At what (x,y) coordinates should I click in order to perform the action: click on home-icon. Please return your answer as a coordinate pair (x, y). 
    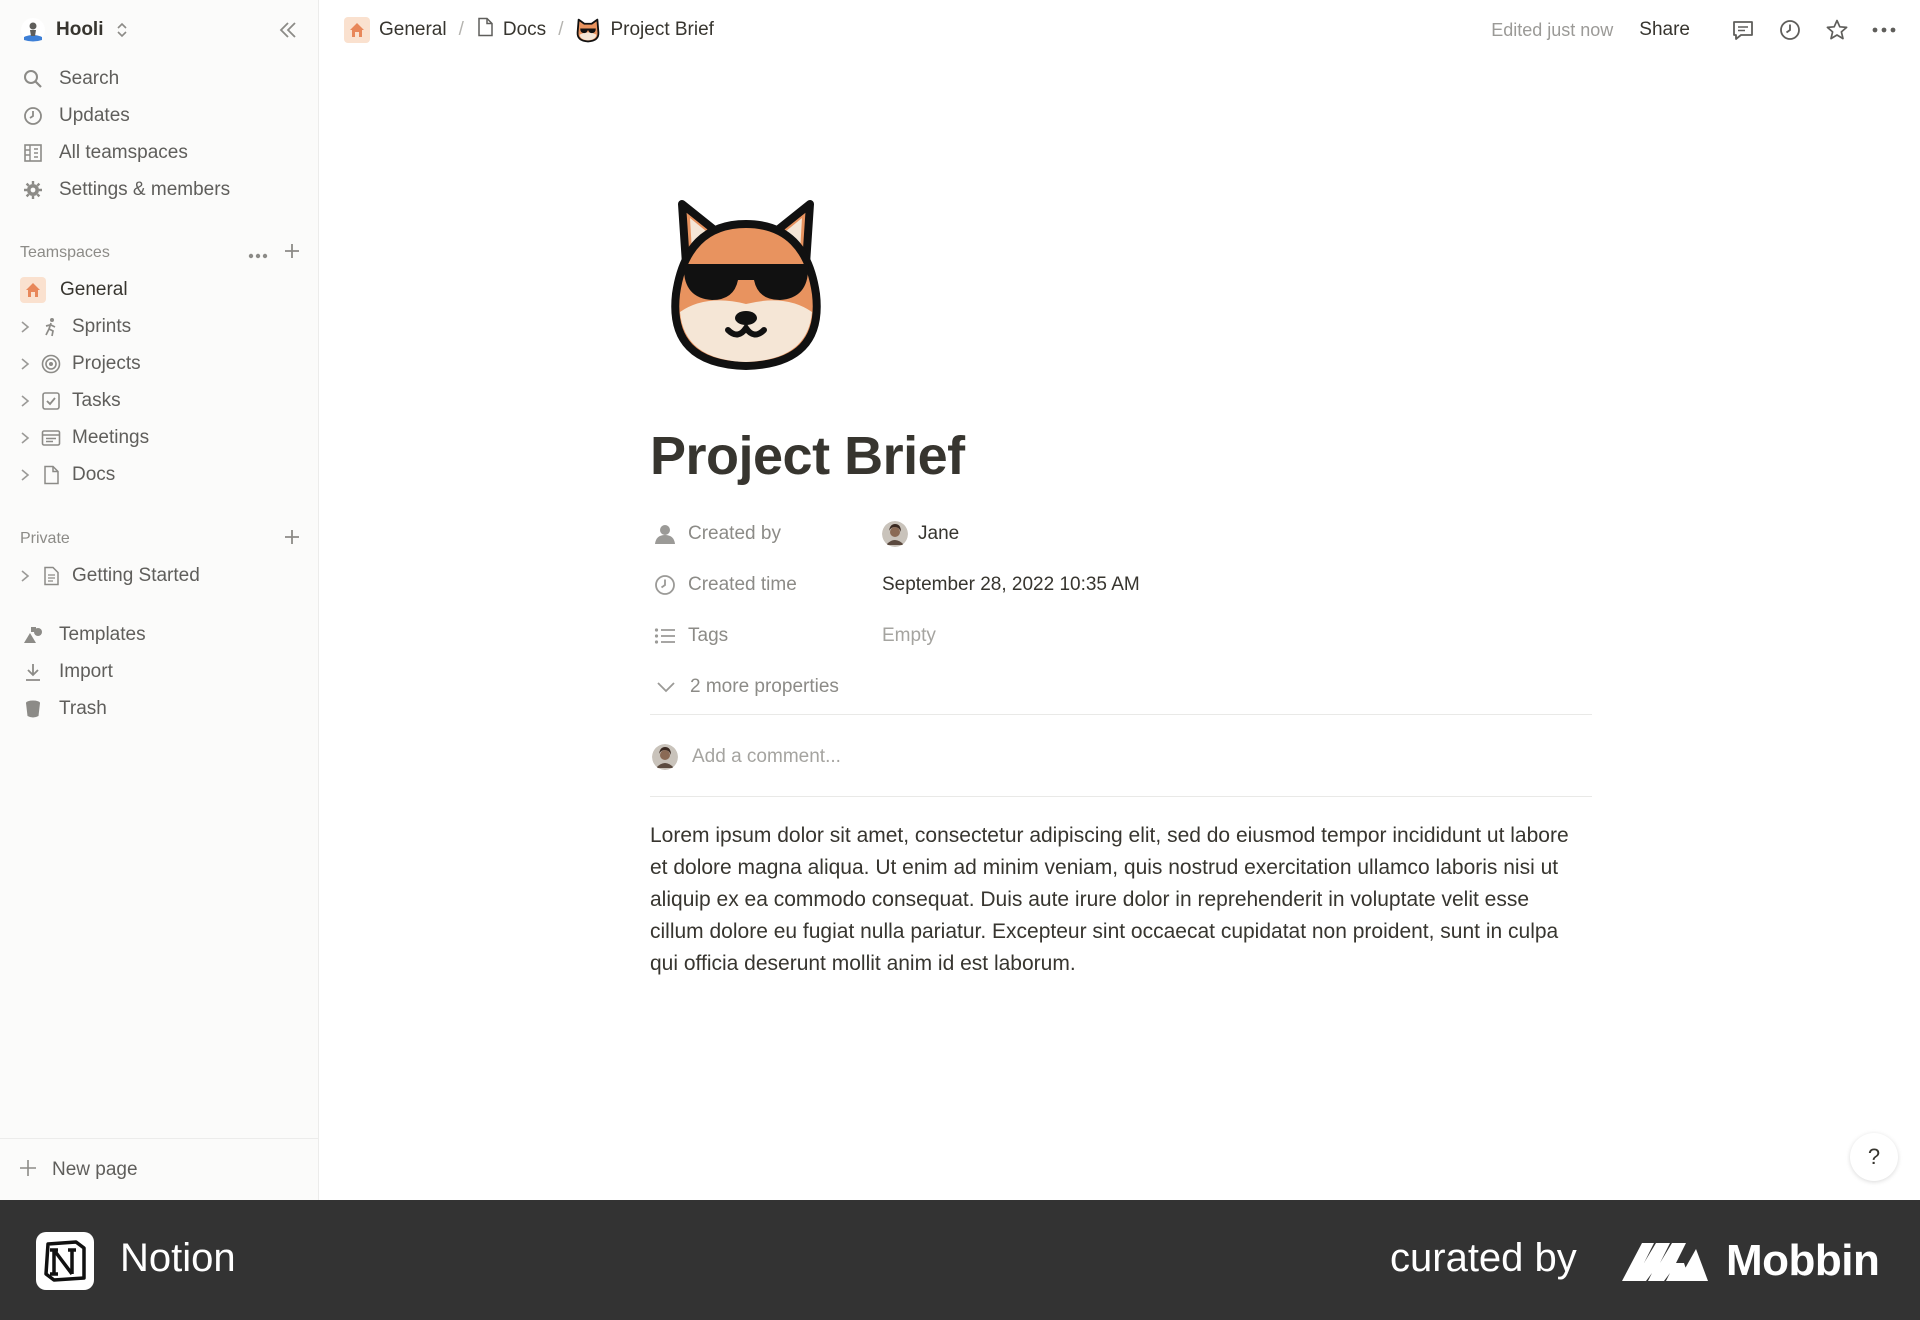
    Looking at the image, I should click on (357, 30).